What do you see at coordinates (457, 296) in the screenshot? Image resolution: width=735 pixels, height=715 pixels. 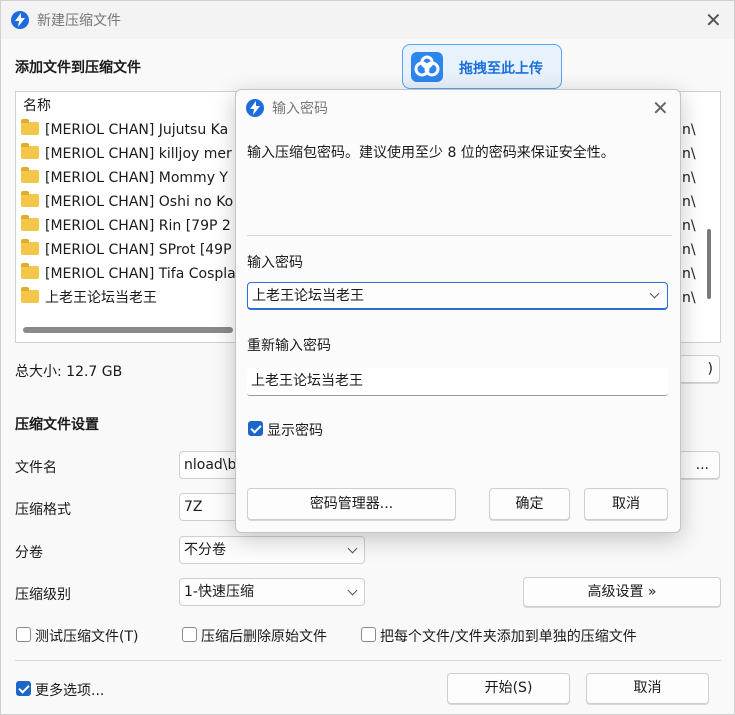 I see `password-input: 上老王论坛当老王` at bounding box center [457, 296].